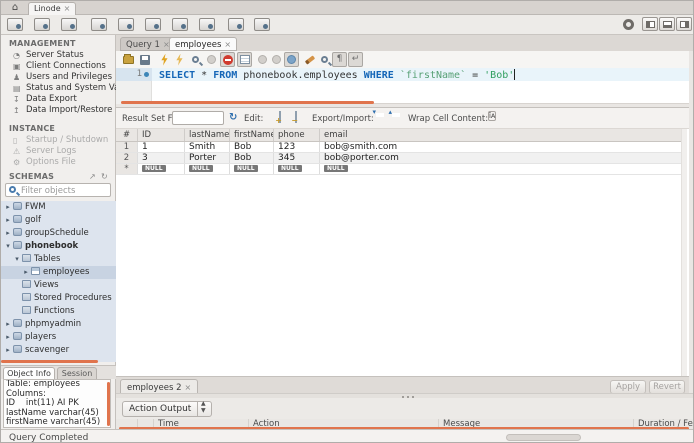  Describe the element at coordinates (58, 77) in the screenshot. I see `sidebar-item-users-privileges: ♟ Users and Privileges` at that location.